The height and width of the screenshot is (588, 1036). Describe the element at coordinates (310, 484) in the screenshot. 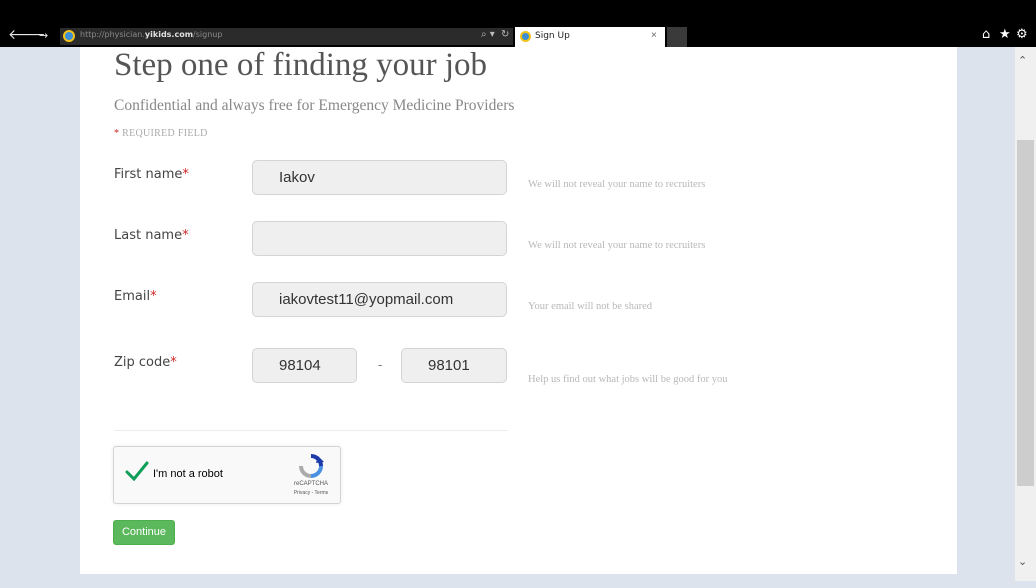

I see `recaptcha-brand: reCAPTCHA` at that location.